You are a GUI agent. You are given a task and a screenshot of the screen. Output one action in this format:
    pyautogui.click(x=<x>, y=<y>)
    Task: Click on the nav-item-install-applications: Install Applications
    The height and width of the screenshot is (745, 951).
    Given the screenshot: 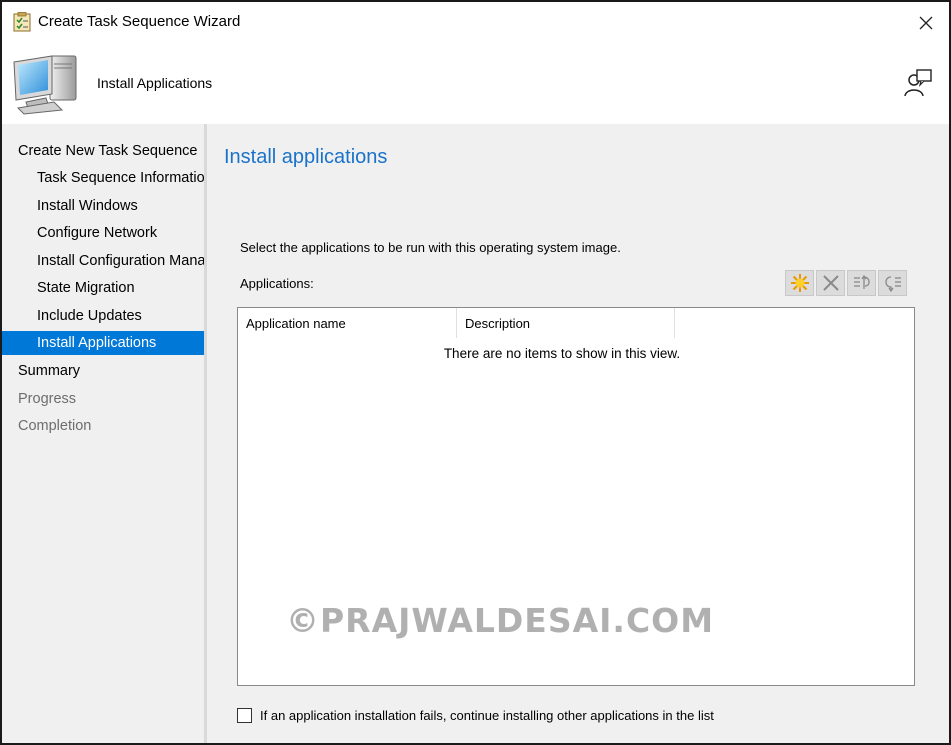 What is the action you would take?
    pyautogui.click(x=103, y=343)
    